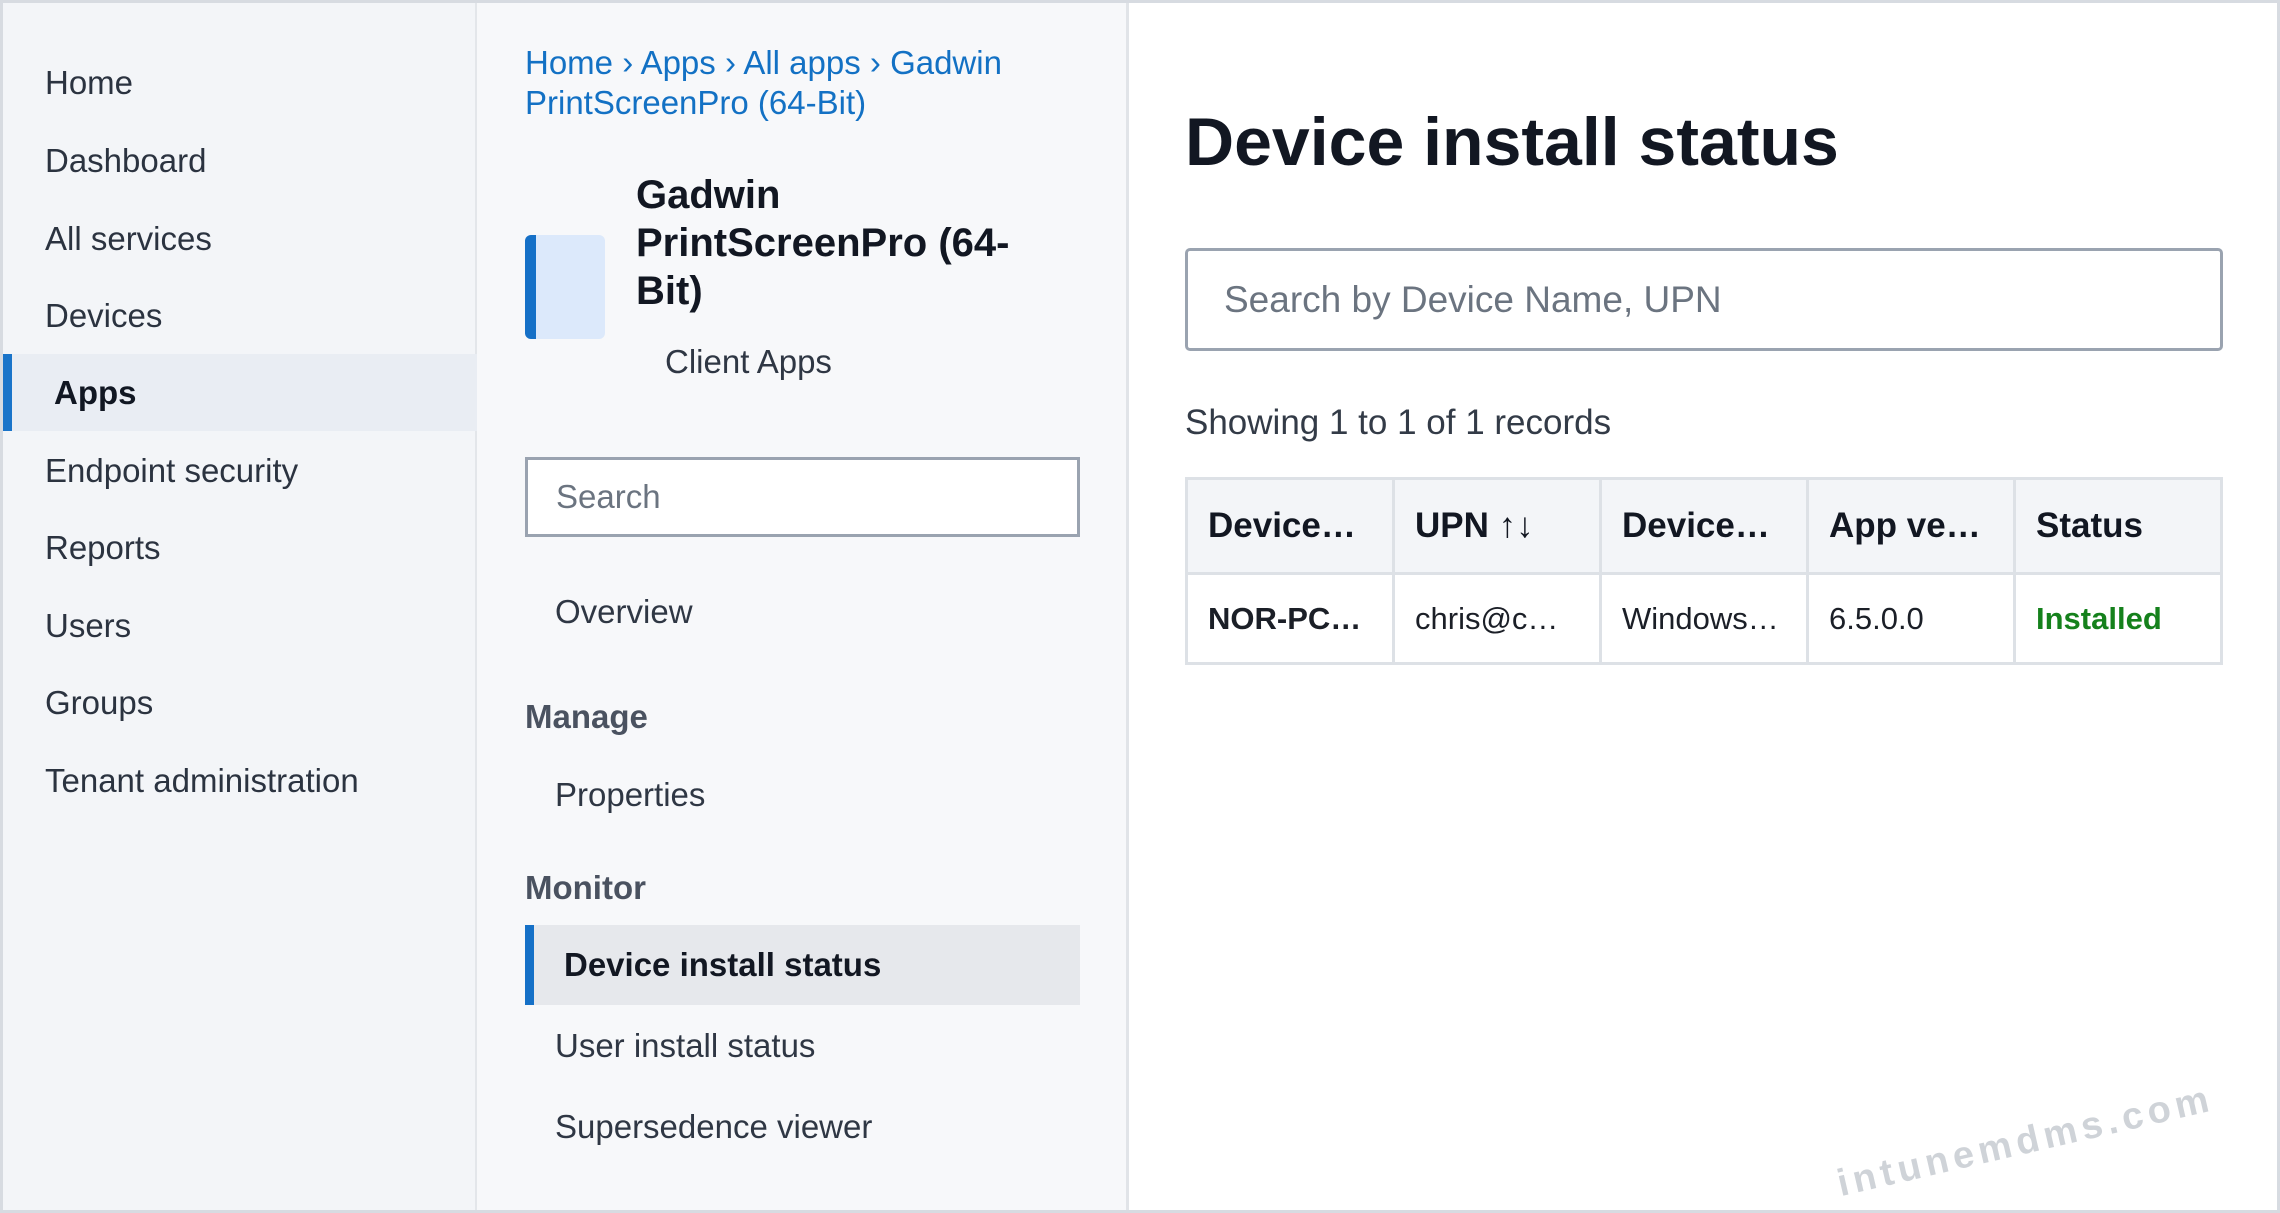 Image resolution: width=2280 pixels, height=1213 pixels. I want to click on column-header-upn: UPN ↑↓, so click(1497, 526).